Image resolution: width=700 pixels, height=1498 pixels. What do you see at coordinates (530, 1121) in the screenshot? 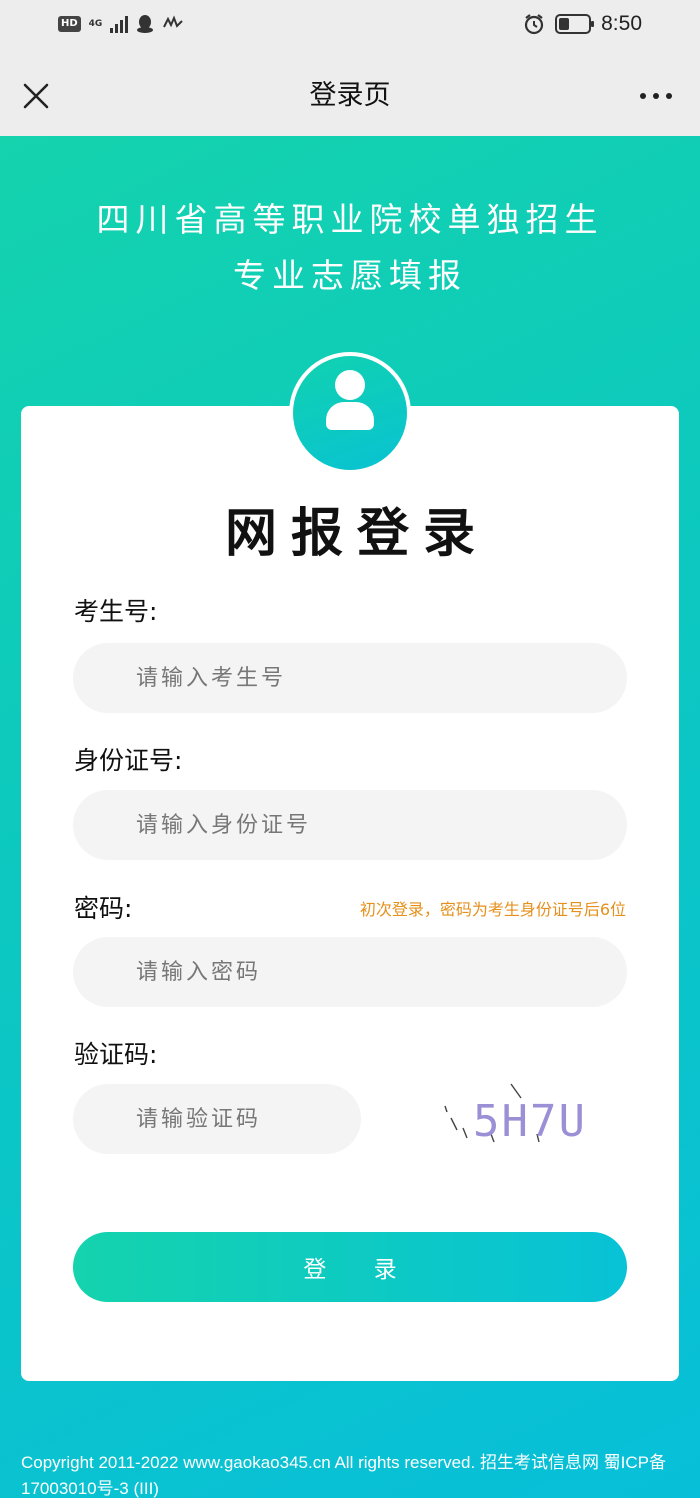
I see `captcha-code: 5H7U` at bounding box center [530, 1121].